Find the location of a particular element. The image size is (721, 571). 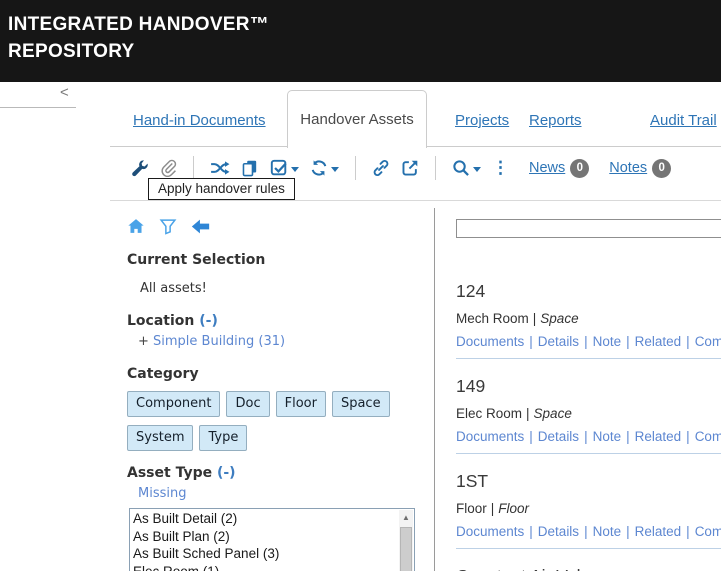

search-options-button is located at coordinates (466, 168).